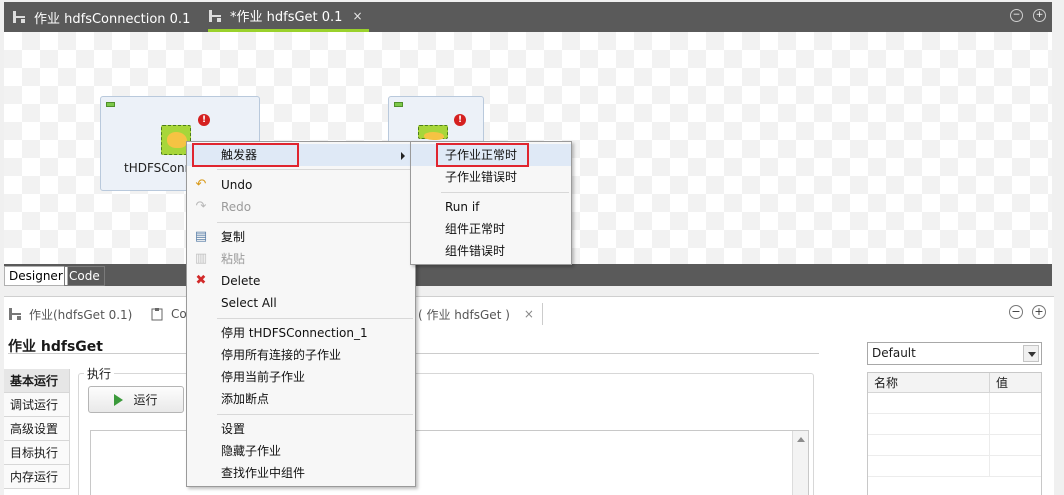  What do you see at coordinates (233, 237) in the screenshot?
I see `menu-item-label: 复制` at bounding box center [233, 237].